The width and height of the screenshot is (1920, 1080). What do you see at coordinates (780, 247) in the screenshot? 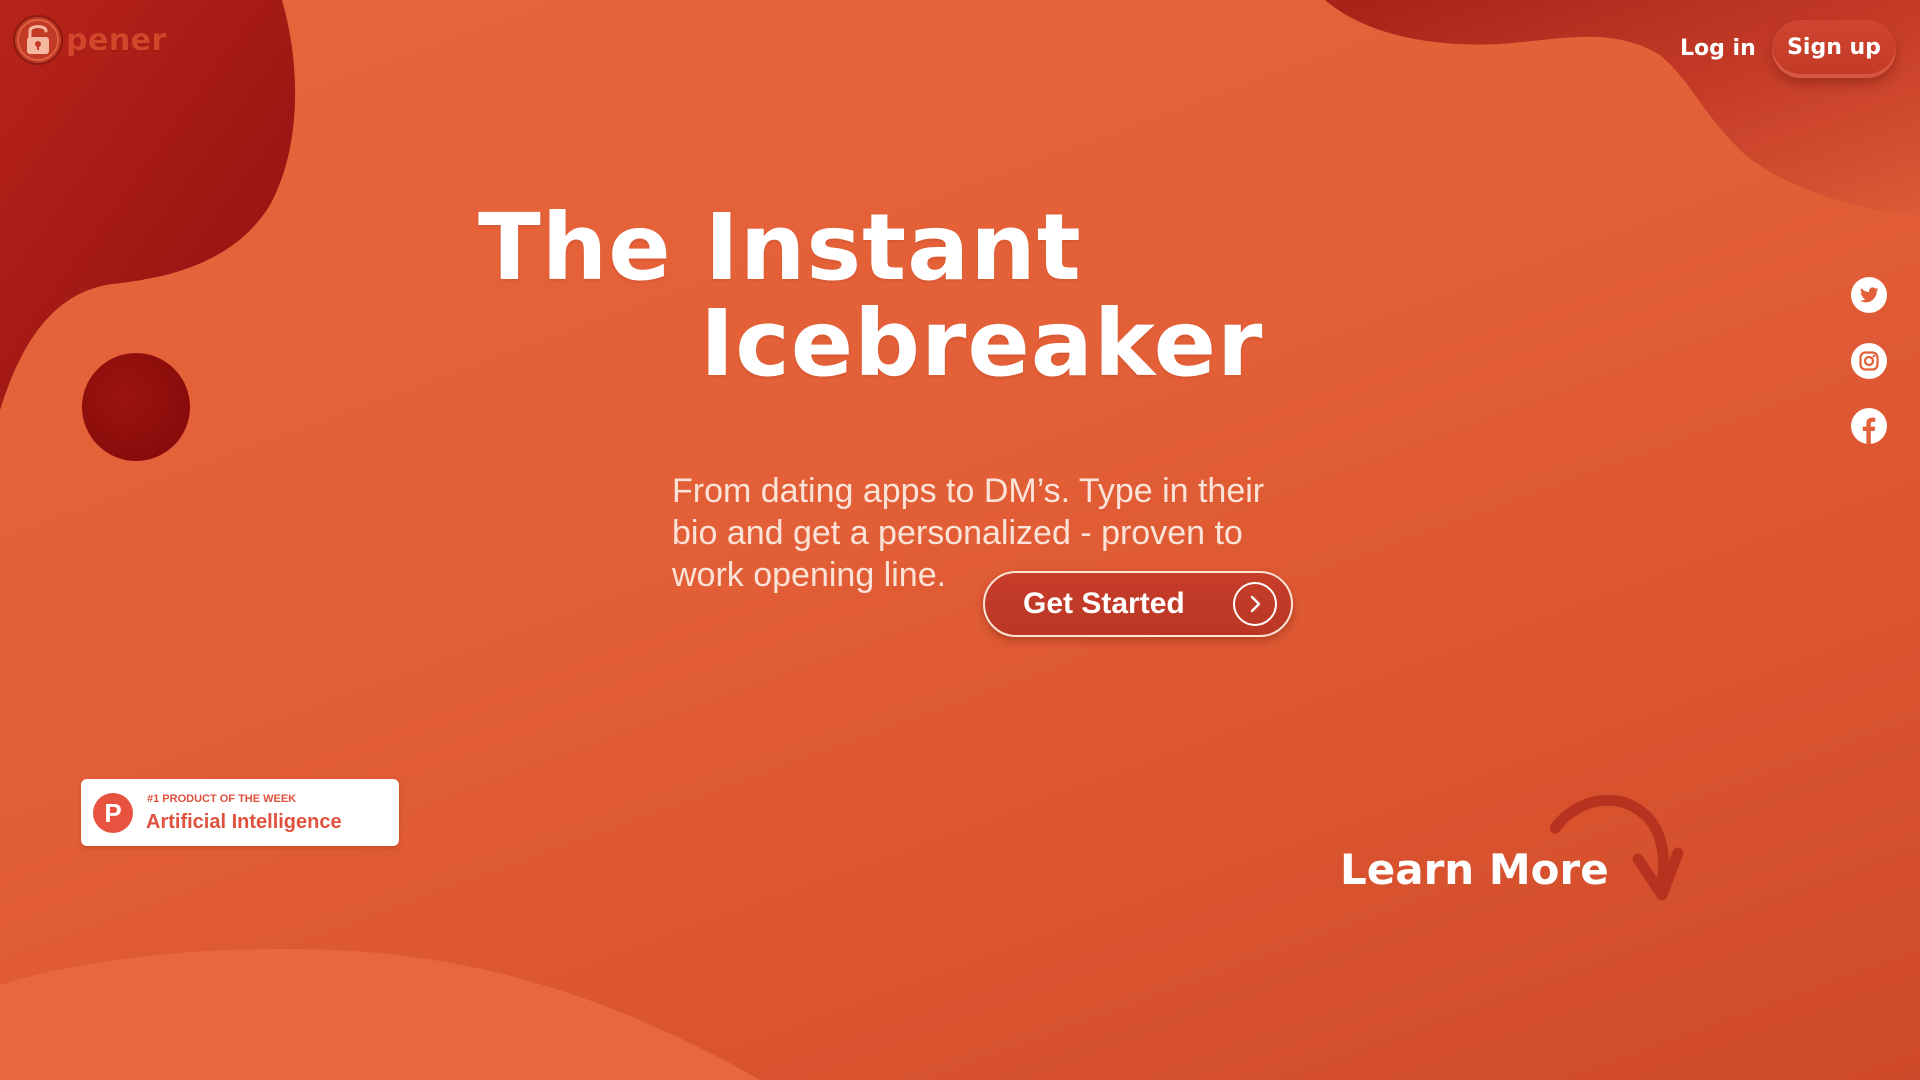
I see `hero-title-line-1: The Instant` at bounding box center [780, 247].